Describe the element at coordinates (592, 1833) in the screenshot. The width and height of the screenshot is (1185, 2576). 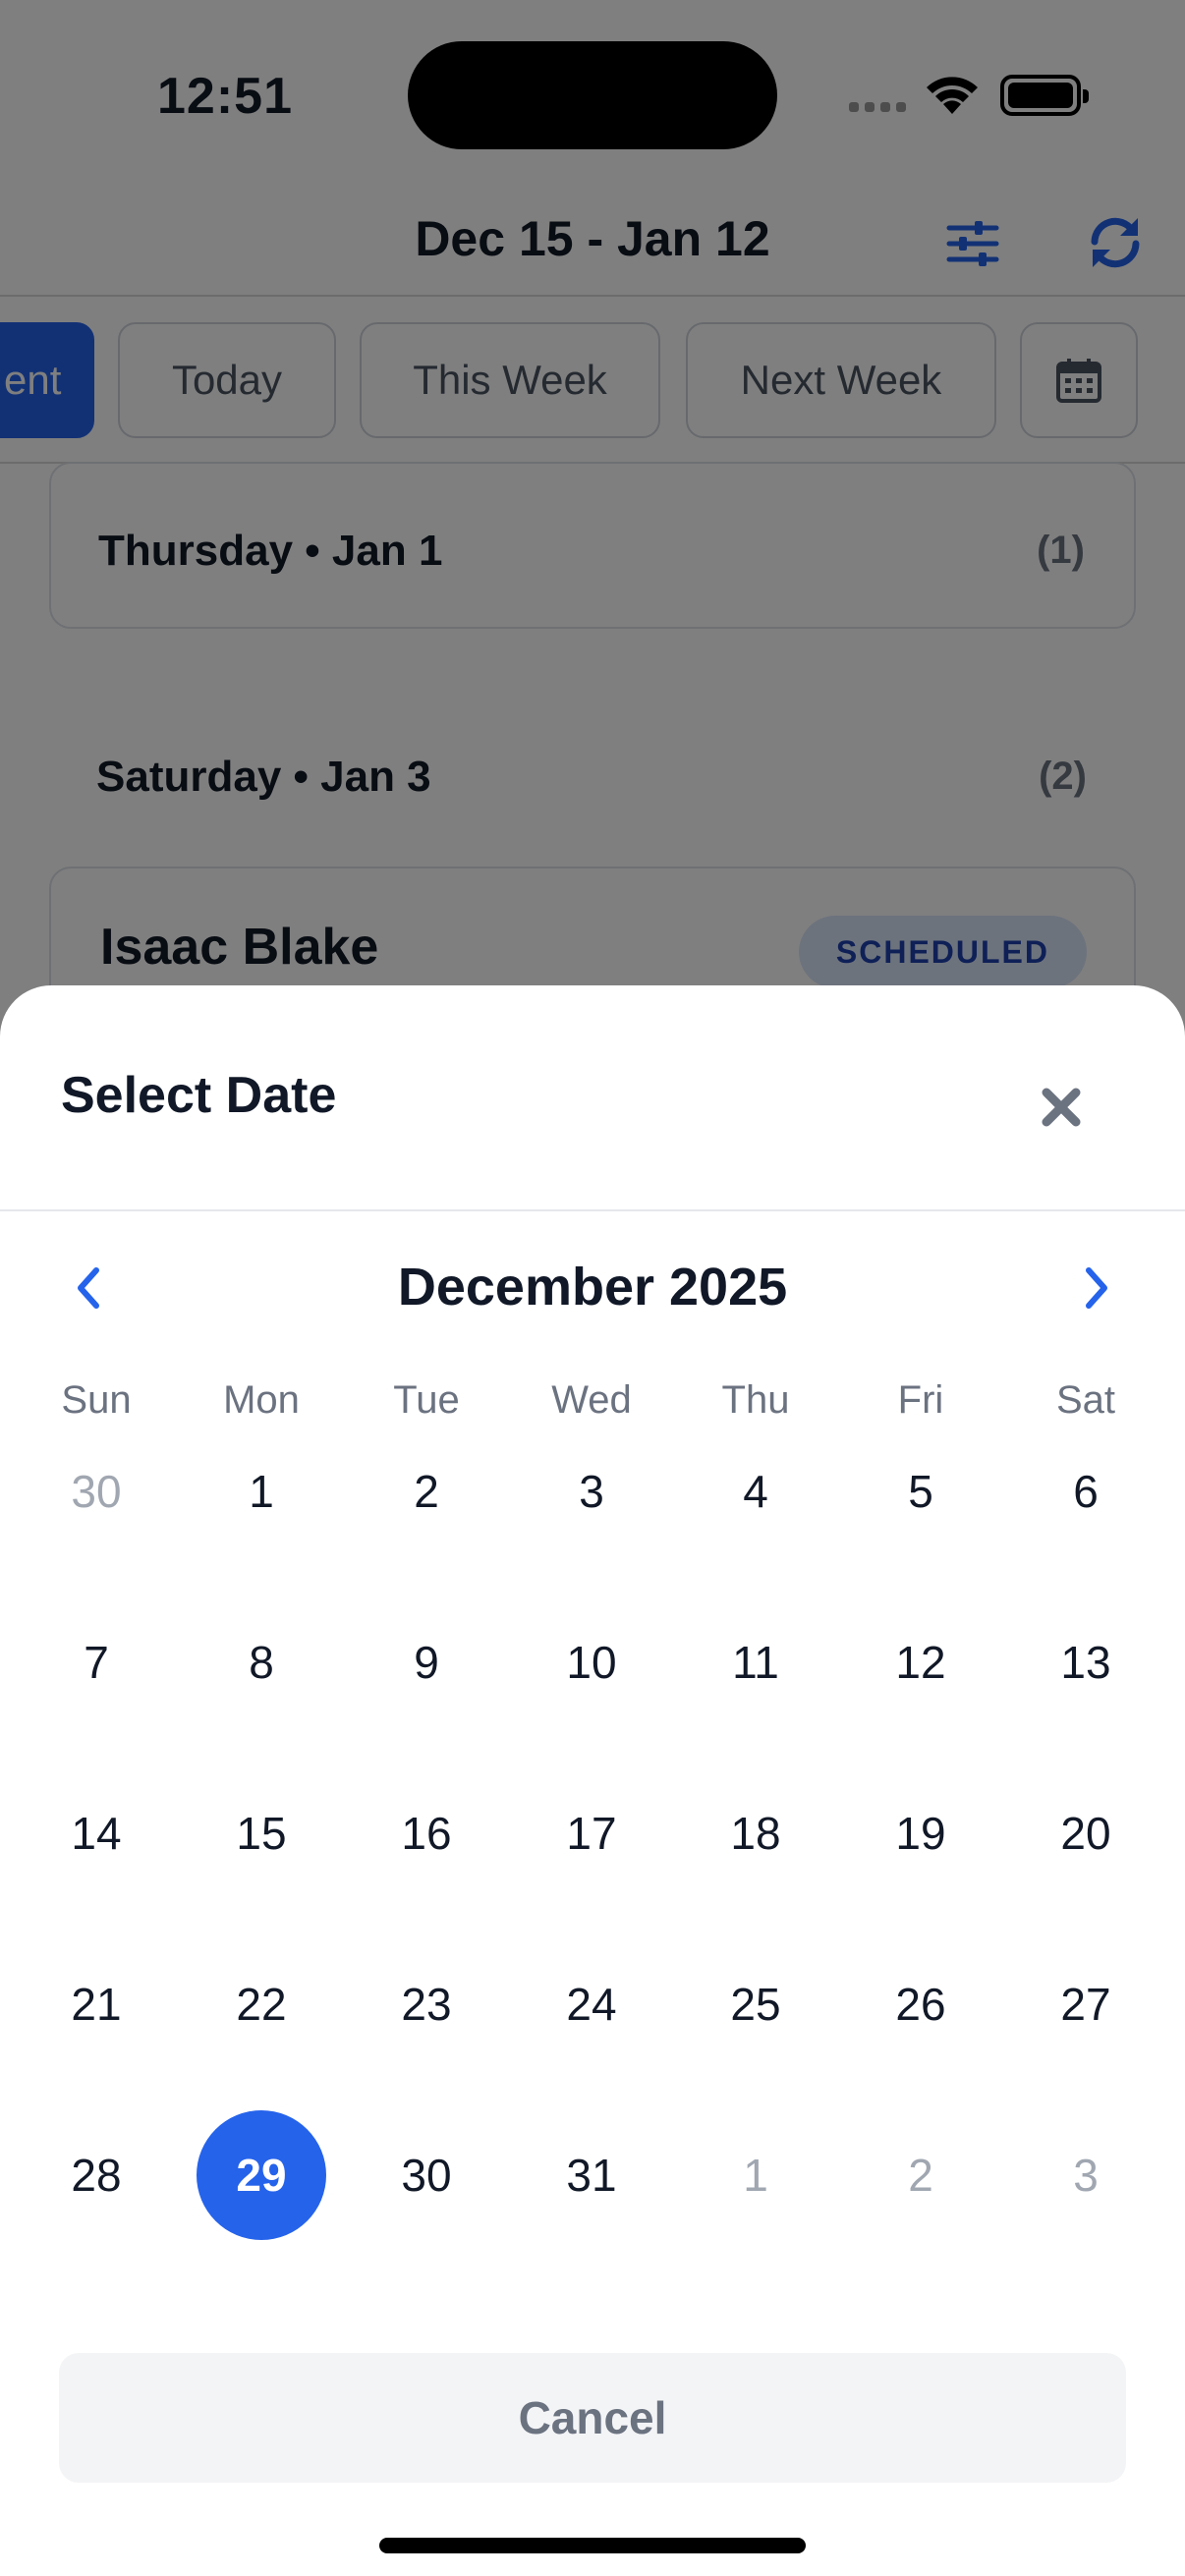
I see `day-cell: 17` at that location.